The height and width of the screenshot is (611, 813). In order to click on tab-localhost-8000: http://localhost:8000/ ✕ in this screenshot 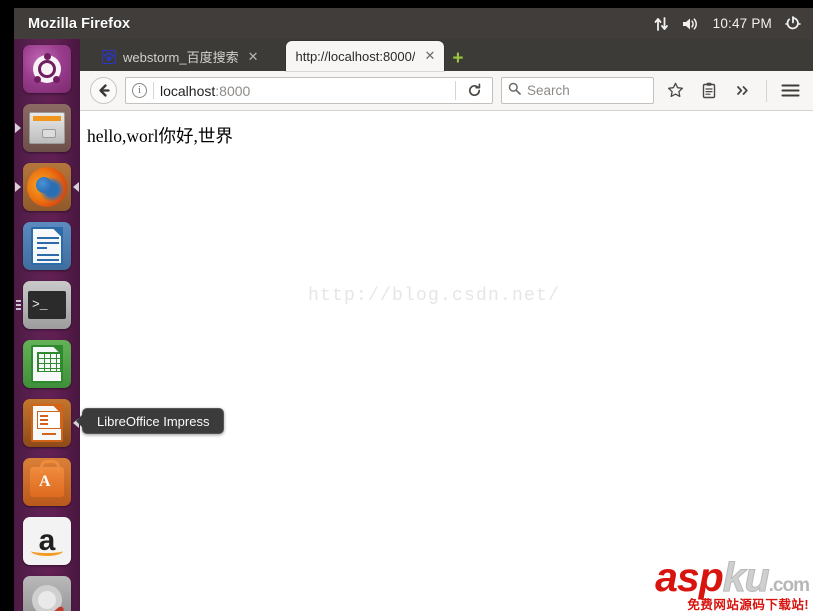, I will do `click(365, 56)`.